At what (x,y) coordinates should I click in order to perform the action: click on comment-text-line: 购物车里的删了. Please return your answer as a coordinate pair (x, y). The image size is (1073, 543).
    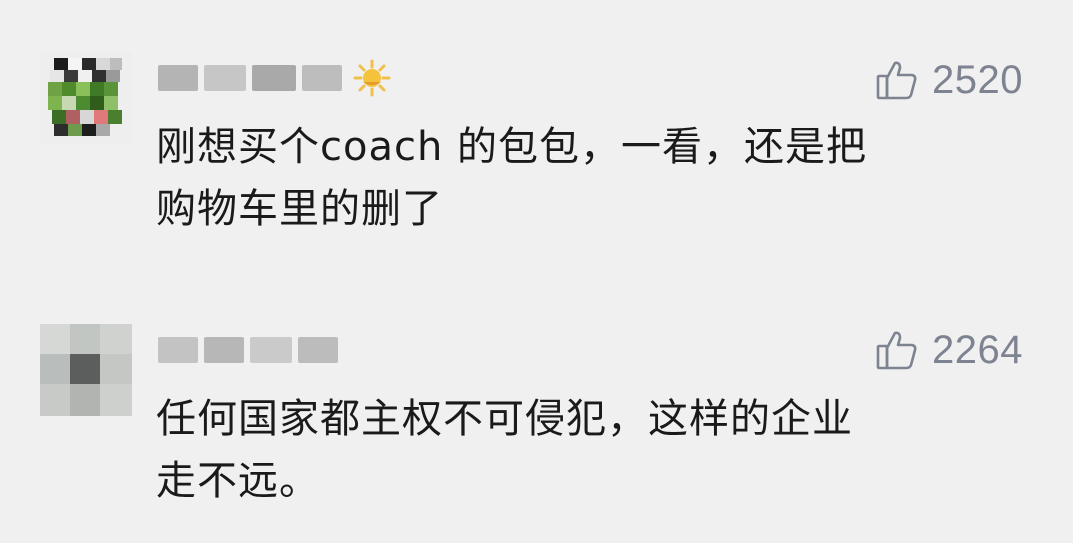
    Looking at the image, I should click on (299, 209).